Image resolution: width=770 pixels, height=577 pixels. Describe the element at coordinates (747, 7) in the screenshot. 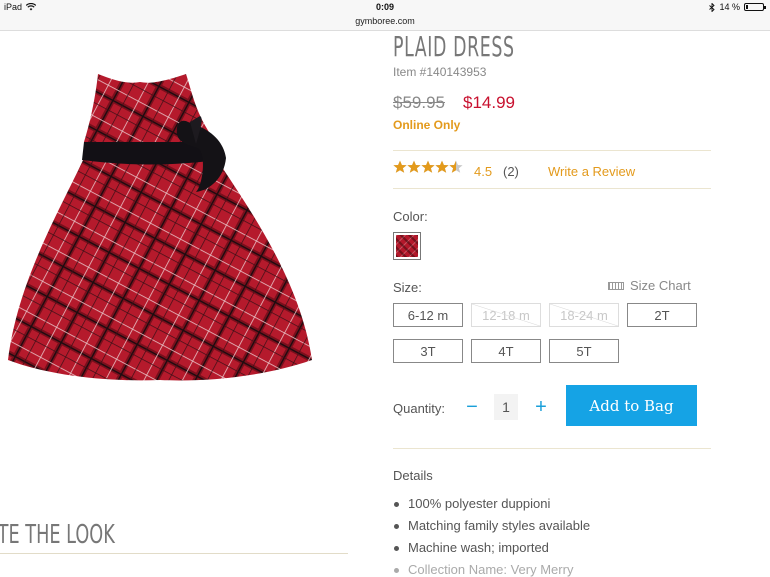

I see `battery-fill` at that location.